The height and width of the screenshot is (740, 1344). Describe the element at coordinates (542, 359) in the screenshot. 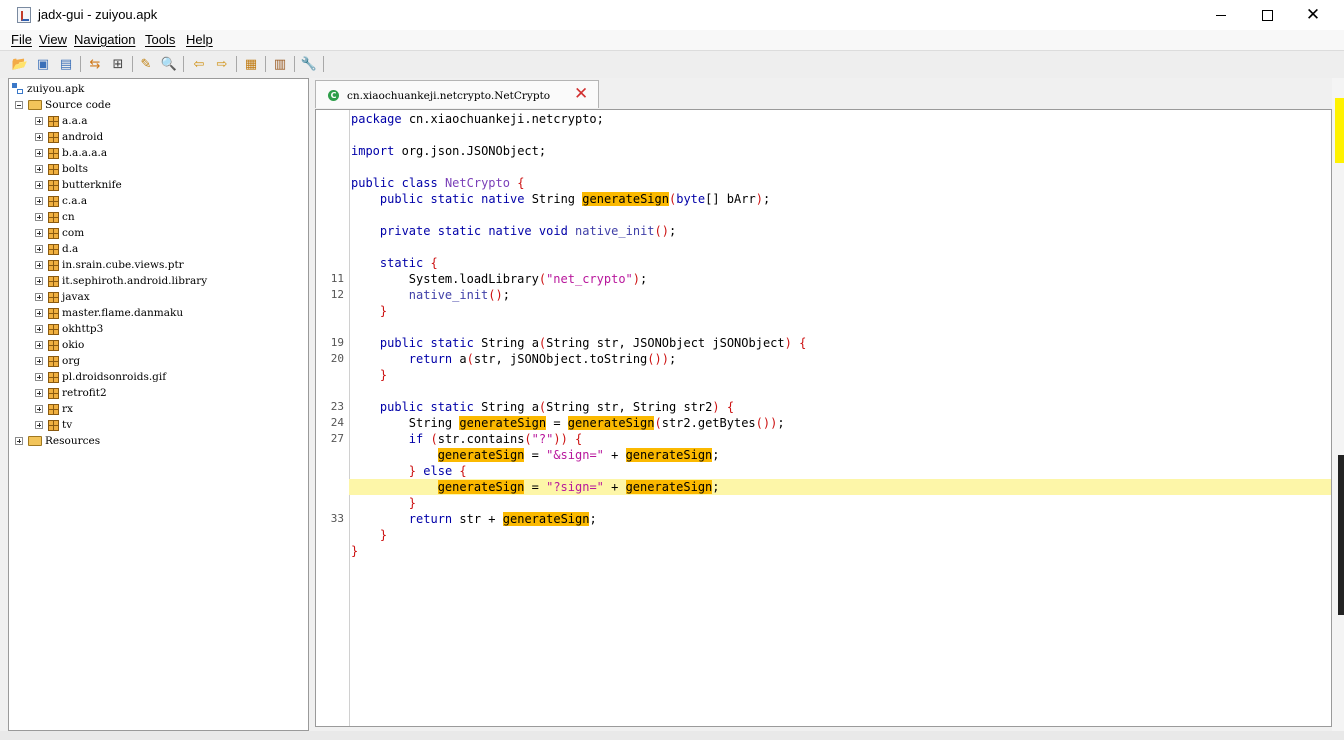

I see `code-line: return a(str, jSONObject.toString());` at that location.